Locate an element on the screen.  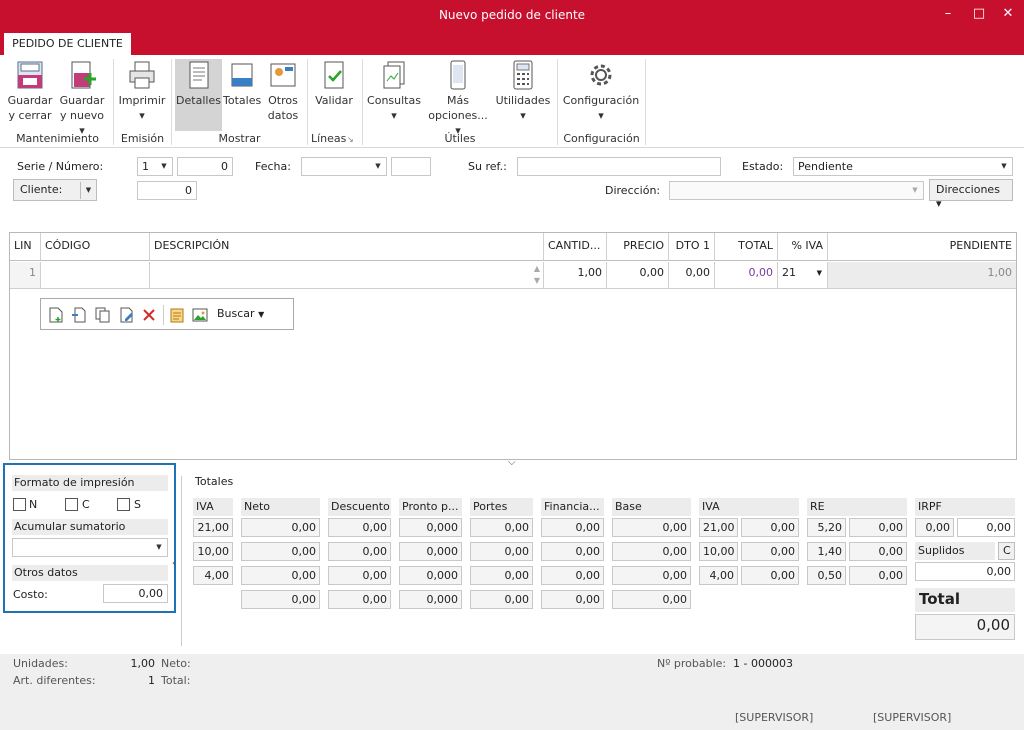
nprob-value: 1 - 000003 is located at coordinates (763, 663).